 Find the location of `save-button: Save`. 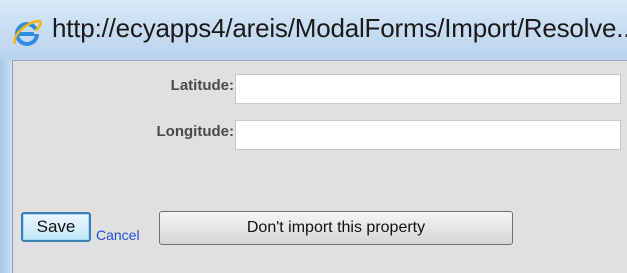

save-button: Save is located at coordinates (56, 227).